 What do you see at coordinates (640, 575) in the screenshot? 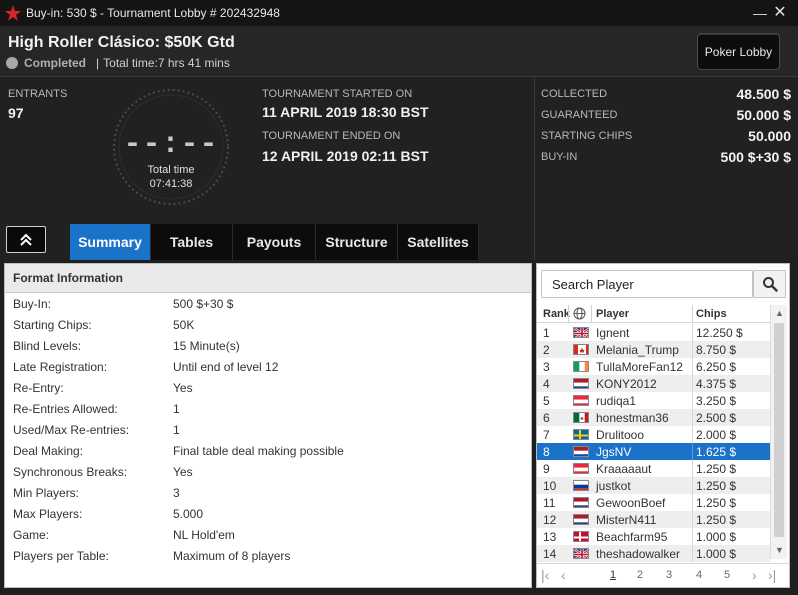
I see `page-link: 2` at bounding box center [640, 575].